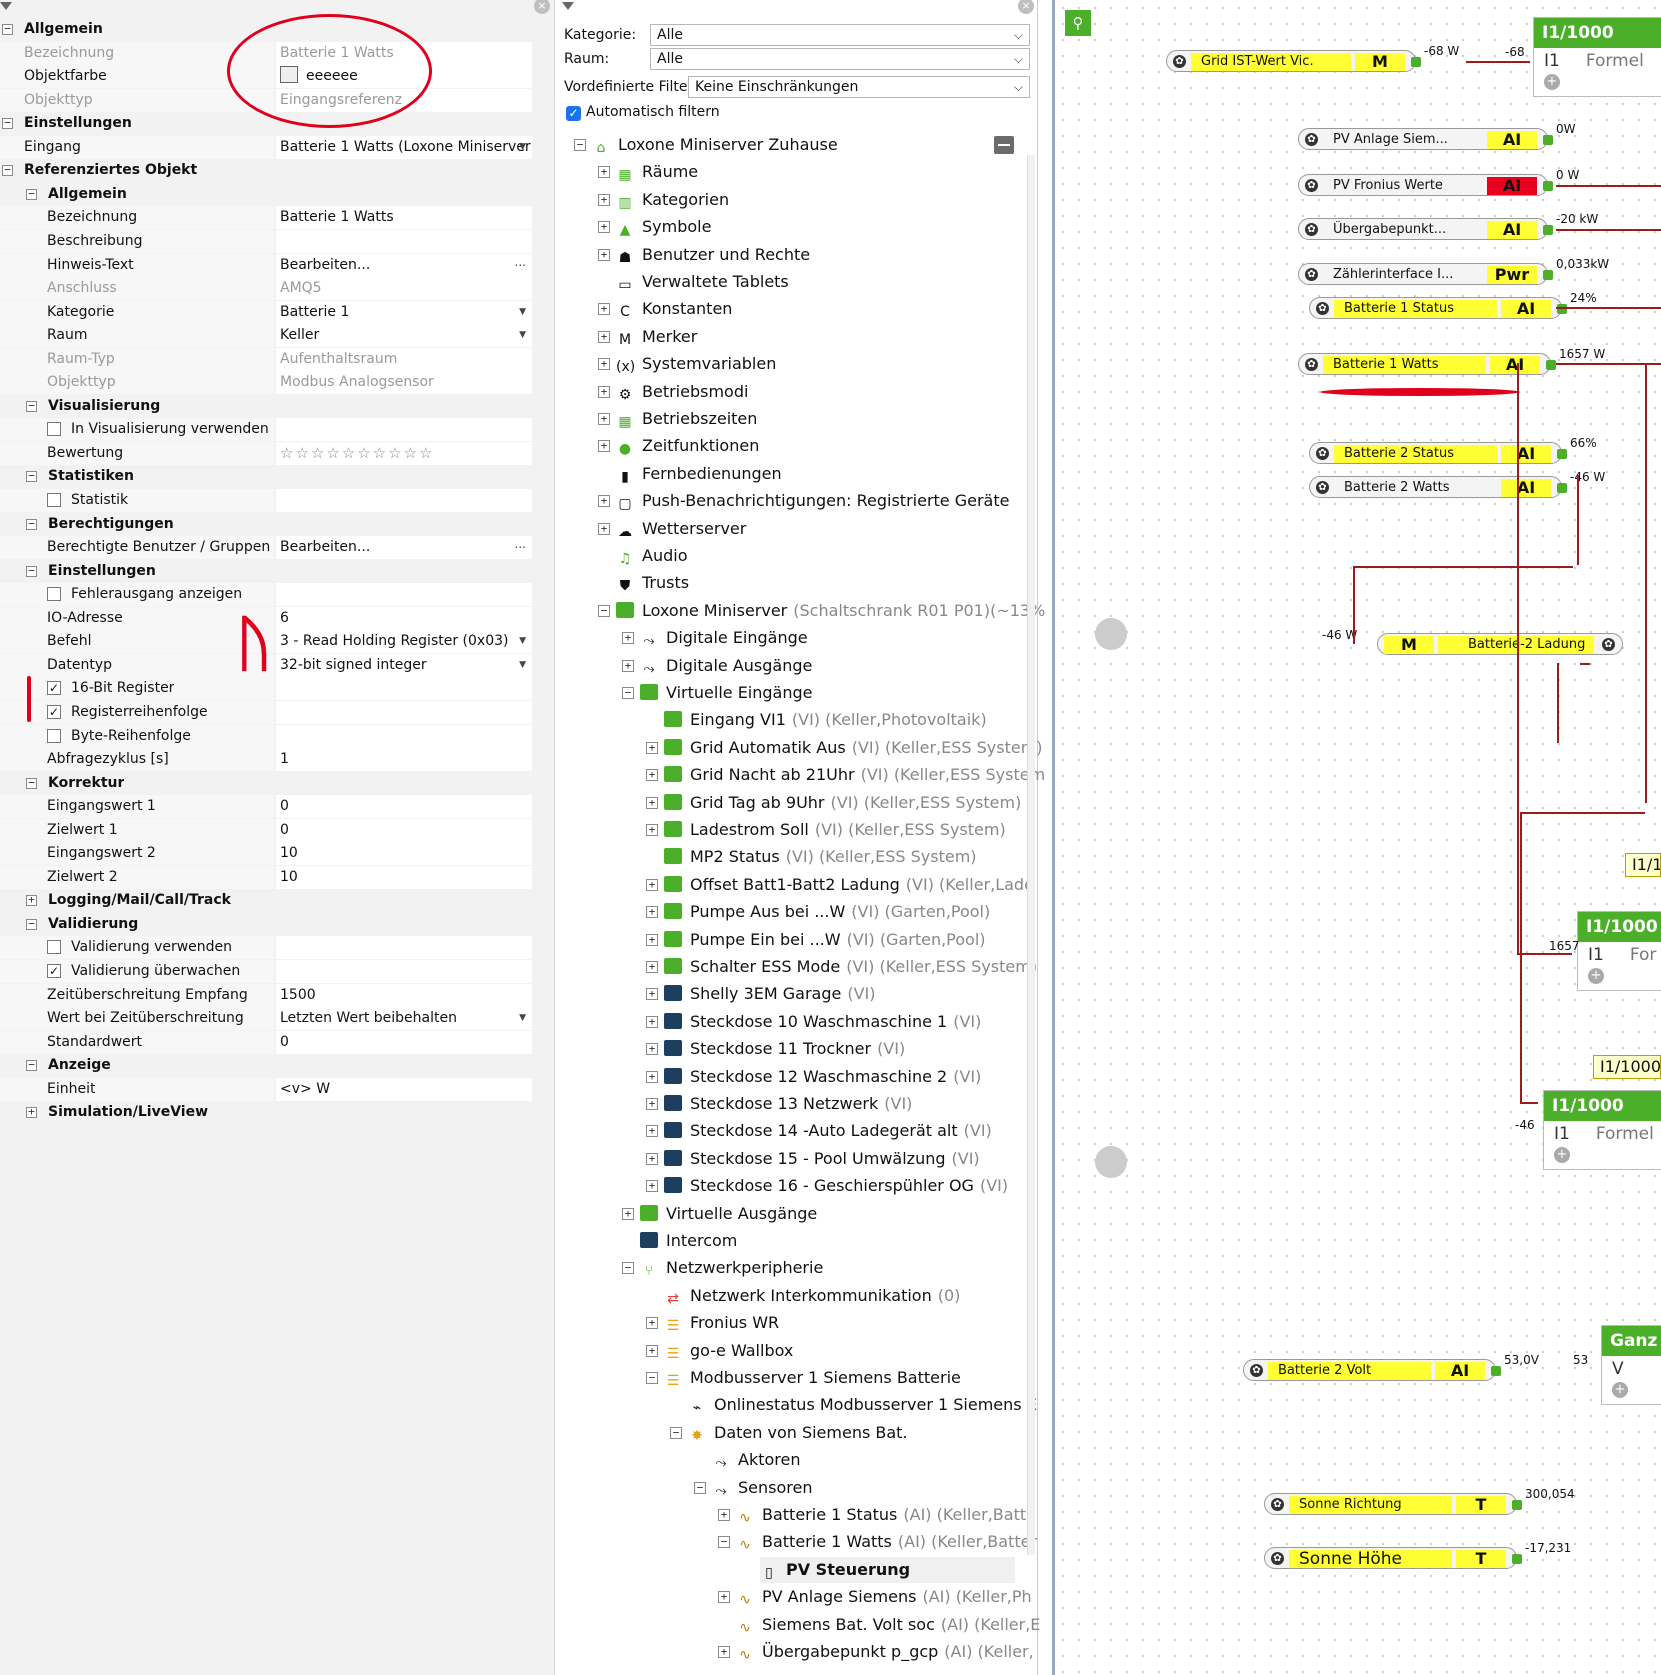 This screenshot has height=1675, width=1661. I want to click on property-row: Fehlerausgang anzeigen, so click(266, 595).